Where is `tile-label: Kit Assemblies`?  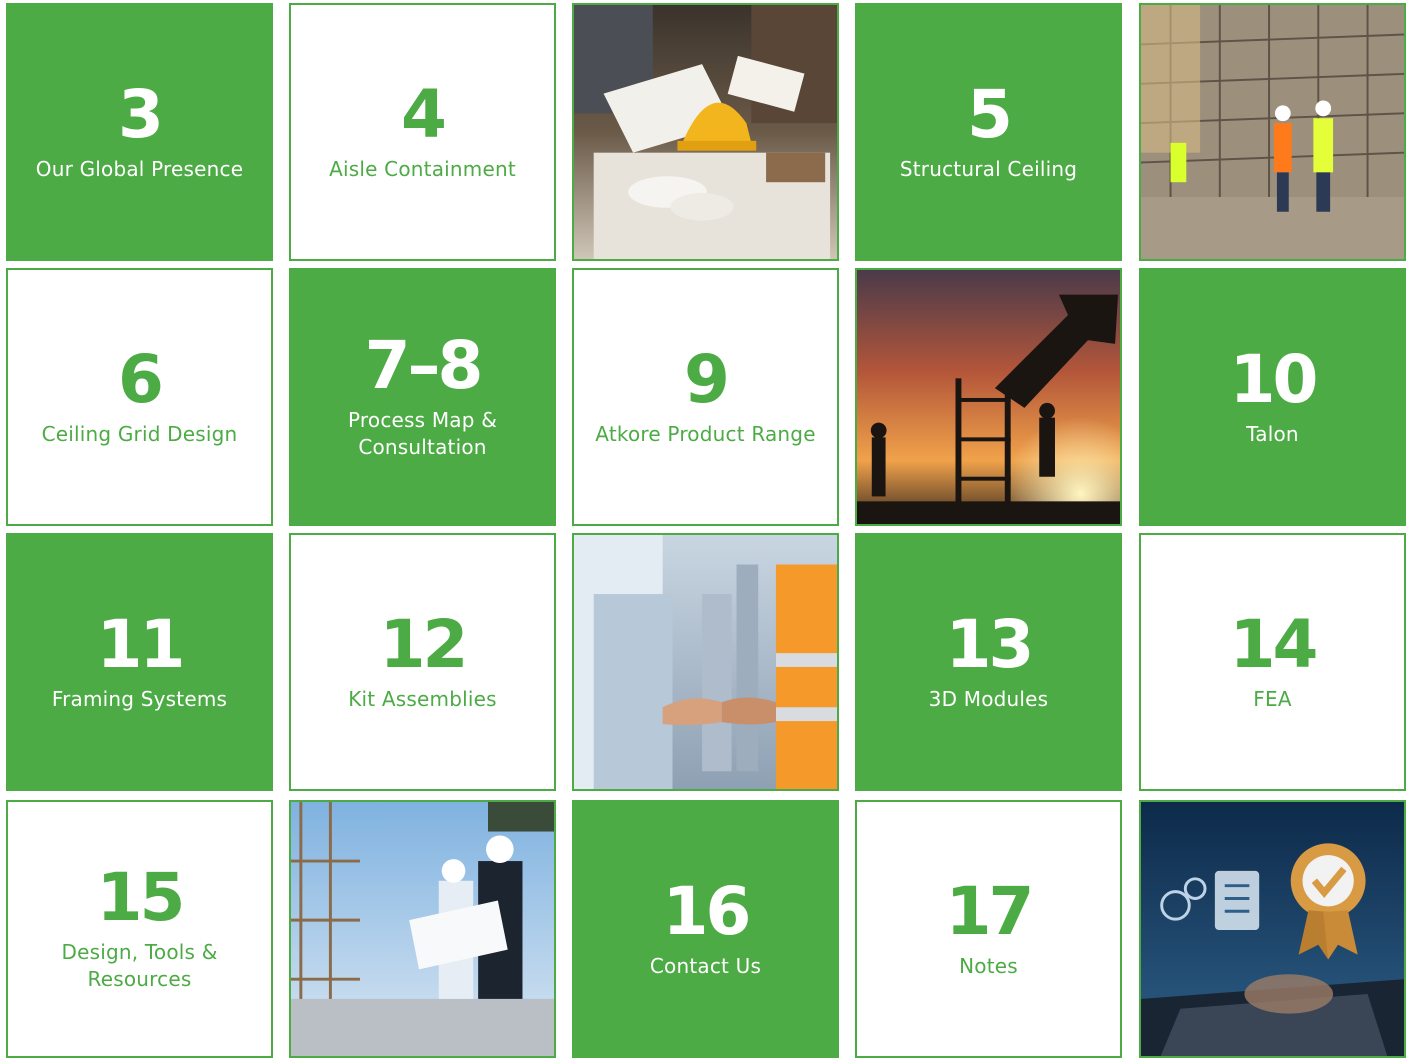 tile-label: Kit Assemblies is located at coordinates (422, 698).